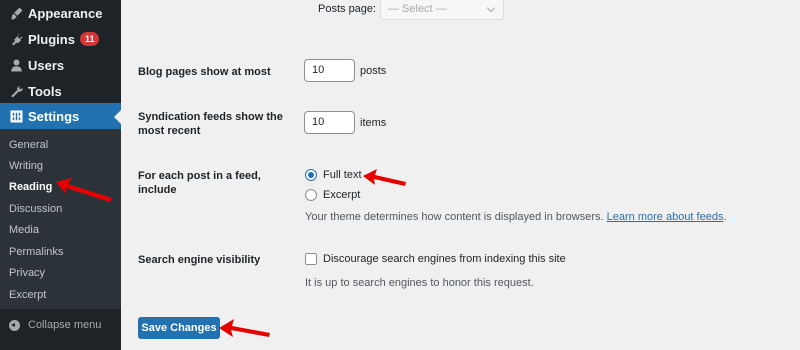 The image size is (800, 350). I want to click on feed-content-label: For each post in a feed, include, so click(199, 183).